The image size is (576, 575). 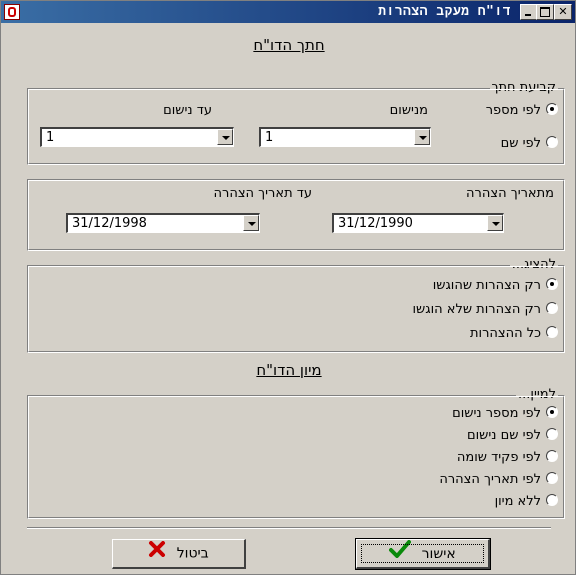 What do you see at coordinates (179, 554) in the screenshot?
I see `cancel-button: ביטול` at bounding box center [179, 554].